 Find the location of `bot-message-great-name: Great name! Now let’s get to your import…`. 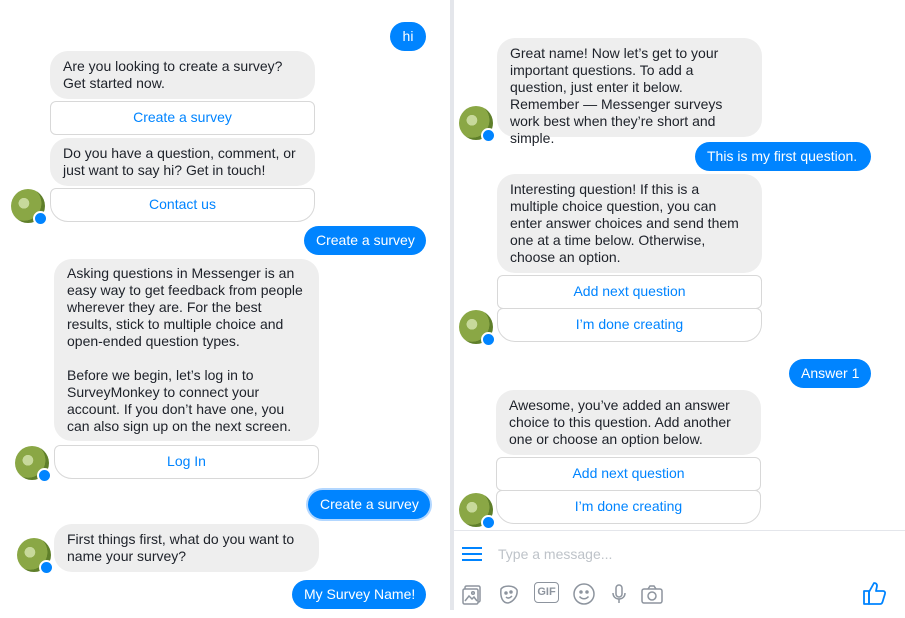

bot-message-great-name: Great name! Now let’s get to your import… is located at coordinates (629, 92).